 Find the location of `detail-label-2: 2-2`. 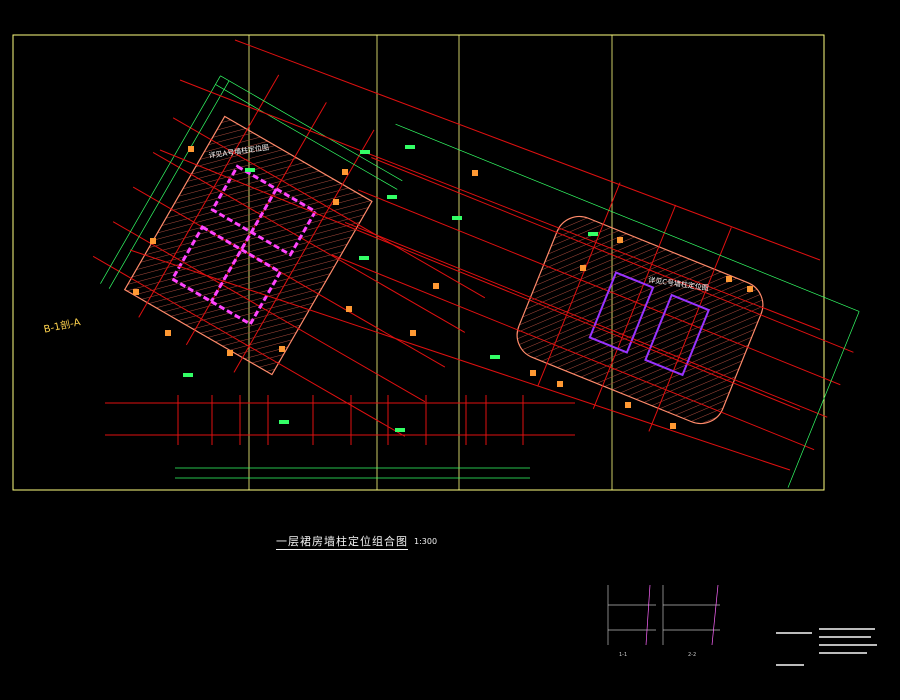

detail-label-2: 2-2 is located at coordinates (692, 655).